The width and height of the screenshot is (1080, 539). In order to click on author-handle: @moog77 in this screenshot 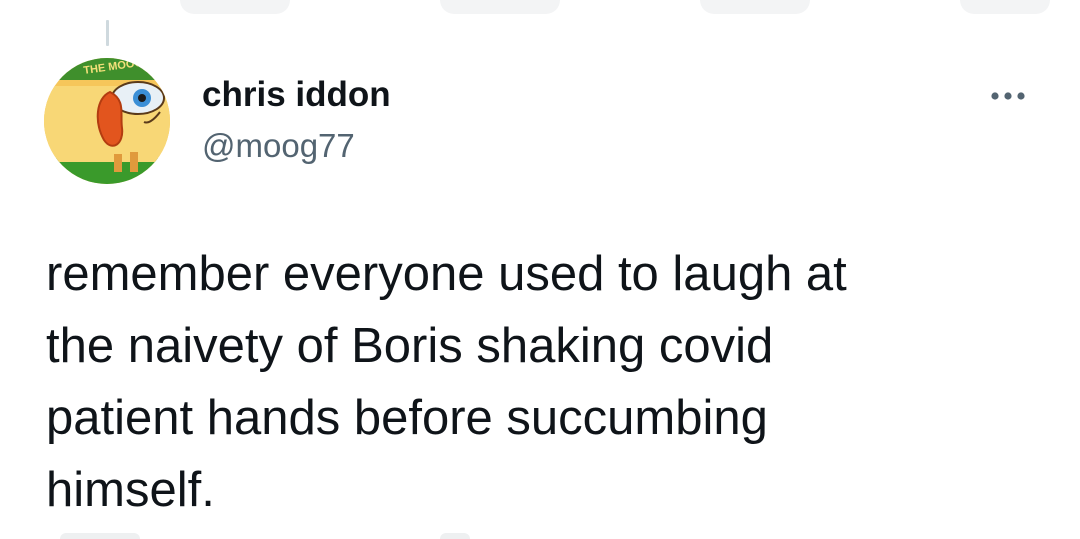, I will do `click(296, 146)`.